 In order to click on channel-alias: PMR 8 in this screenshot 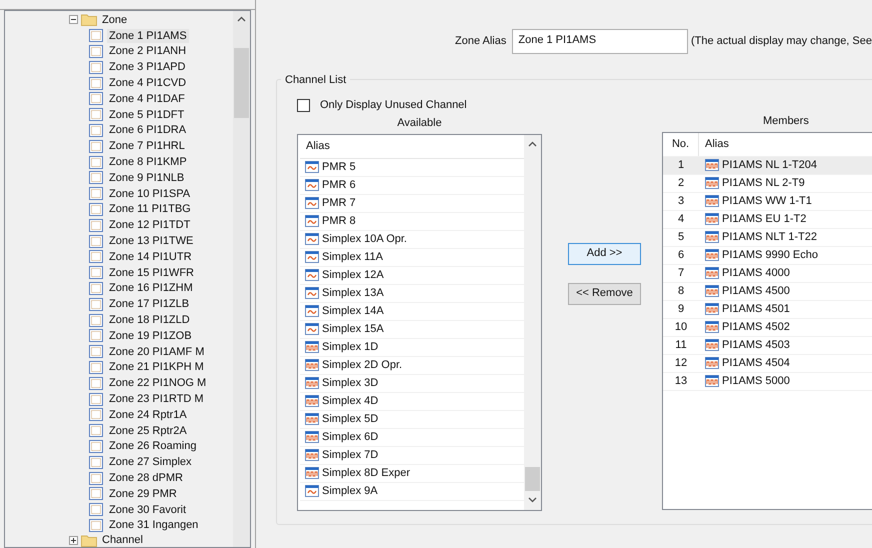, I will do `click(339, 221)`.